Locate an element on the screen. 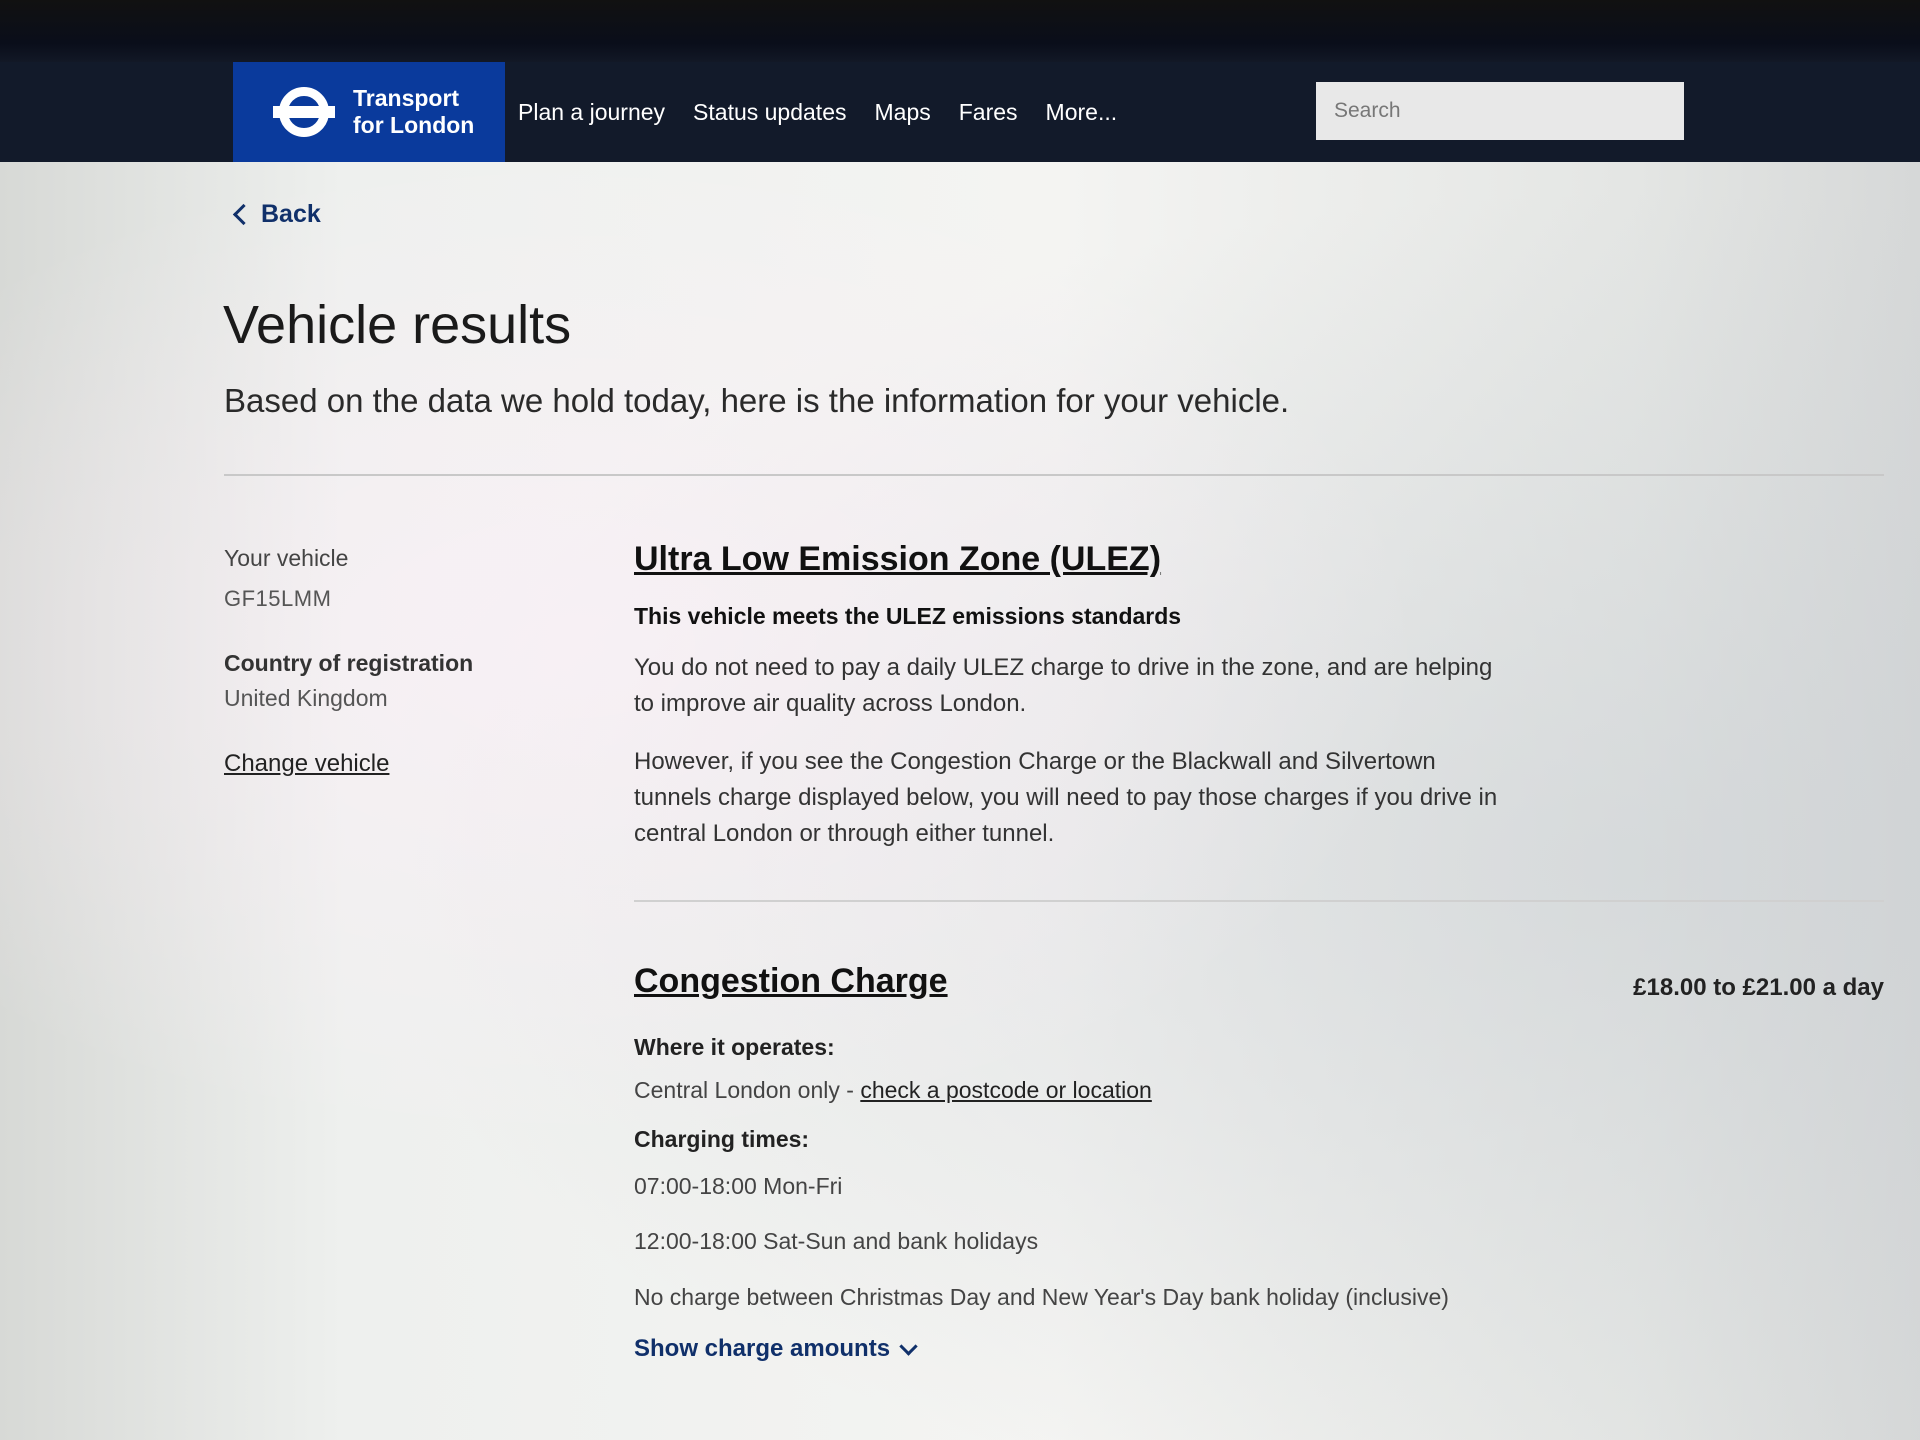 Image resolution: width=1920 pixels, height=1440 pixels. logo-text: Transport for London is located at coordinates (413, 112).